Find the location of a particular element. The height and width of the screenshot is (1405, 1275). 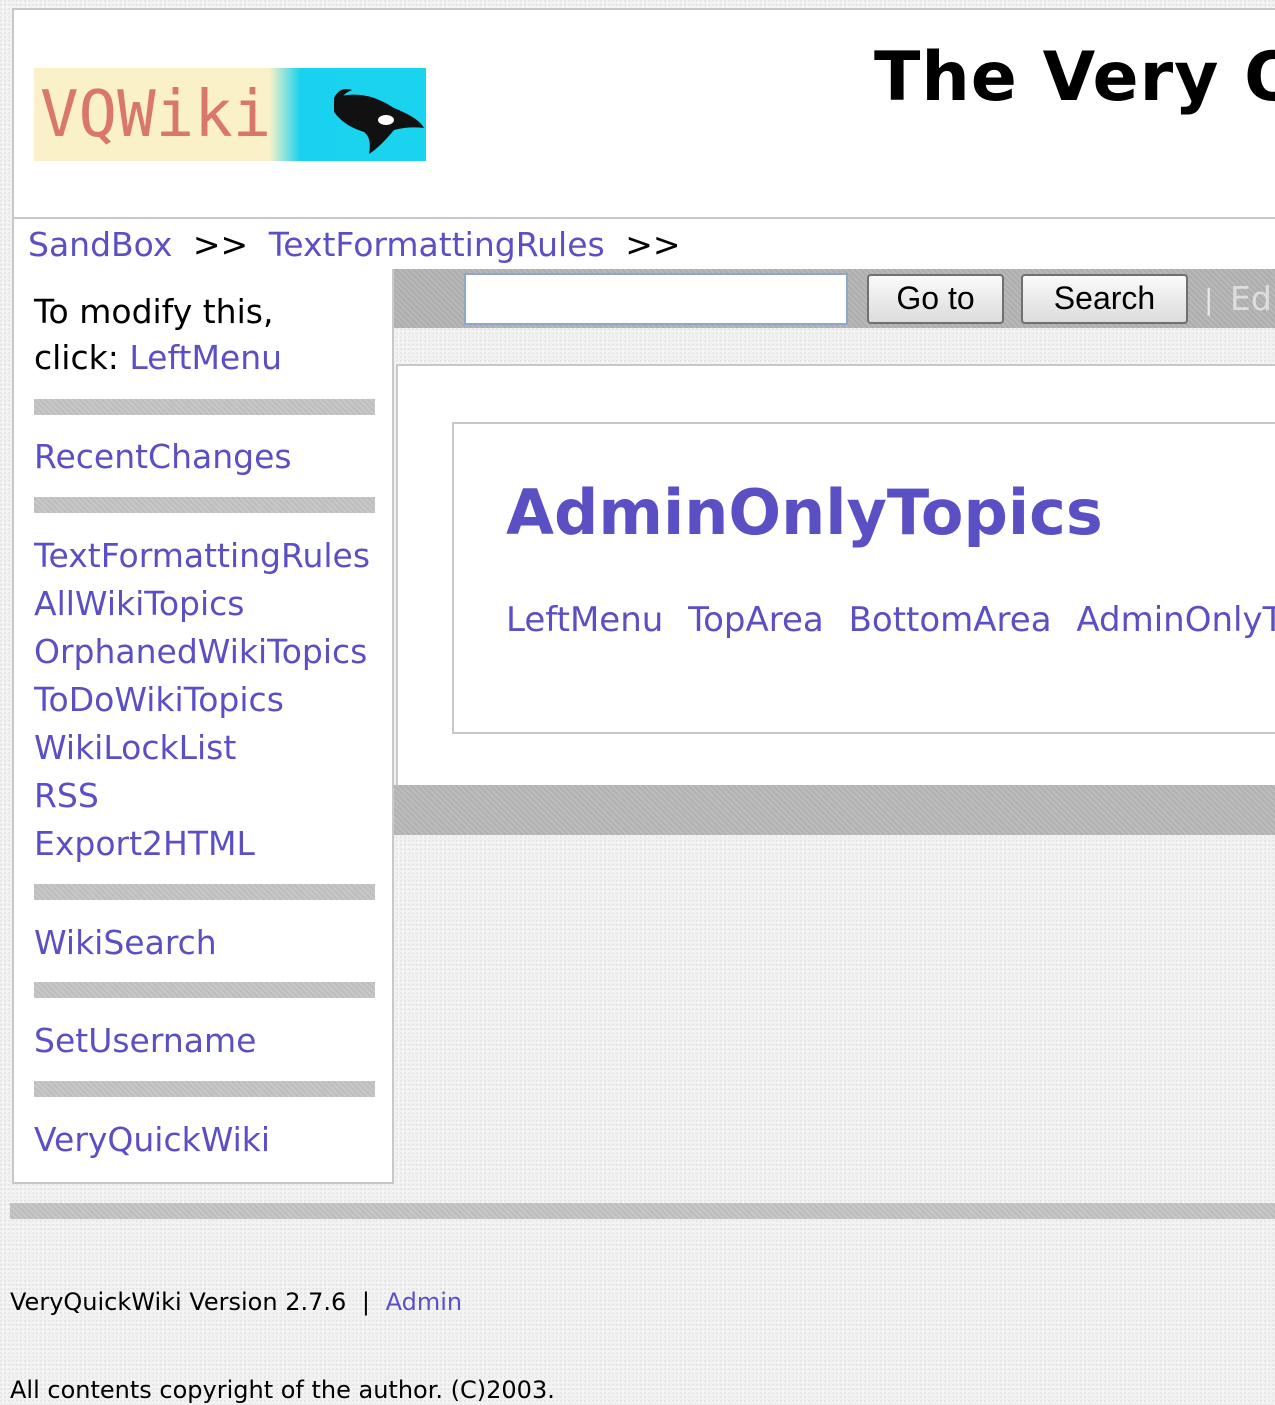

toolbar: Go to Search | Ed is located at coordinates (834, 298).